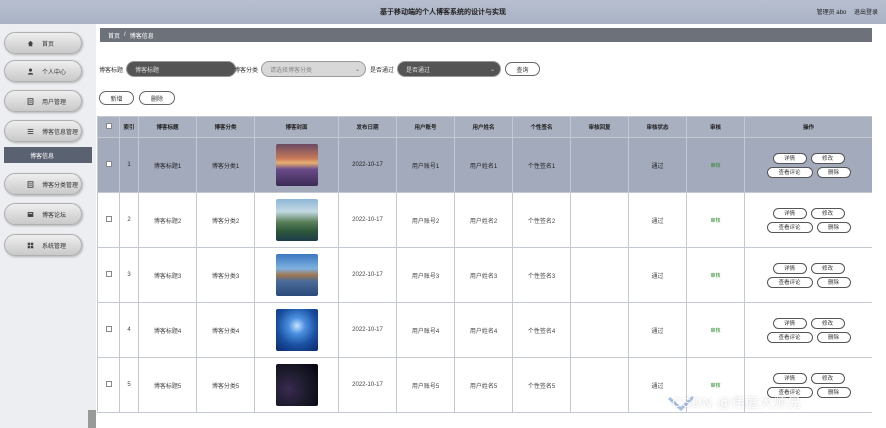  What do you see at coordinates (129, 127) in the screenshot?
I see `column-header: 索引` at bounding box center [129, 127].